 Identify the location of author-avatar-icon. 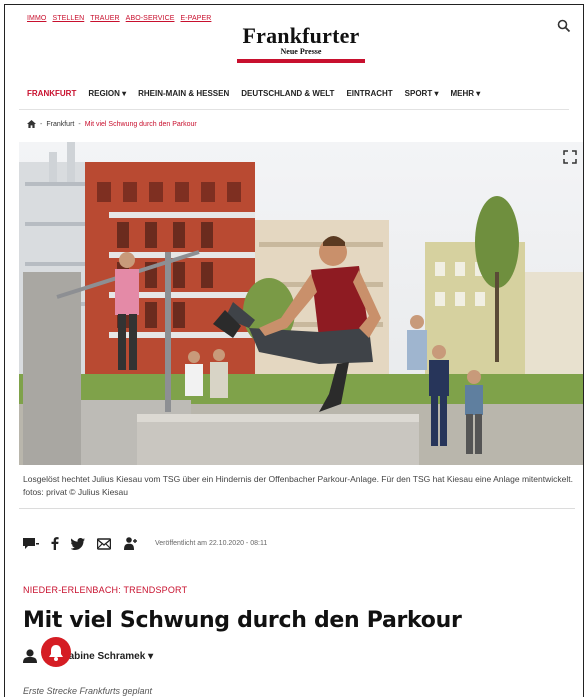
(30, 656).